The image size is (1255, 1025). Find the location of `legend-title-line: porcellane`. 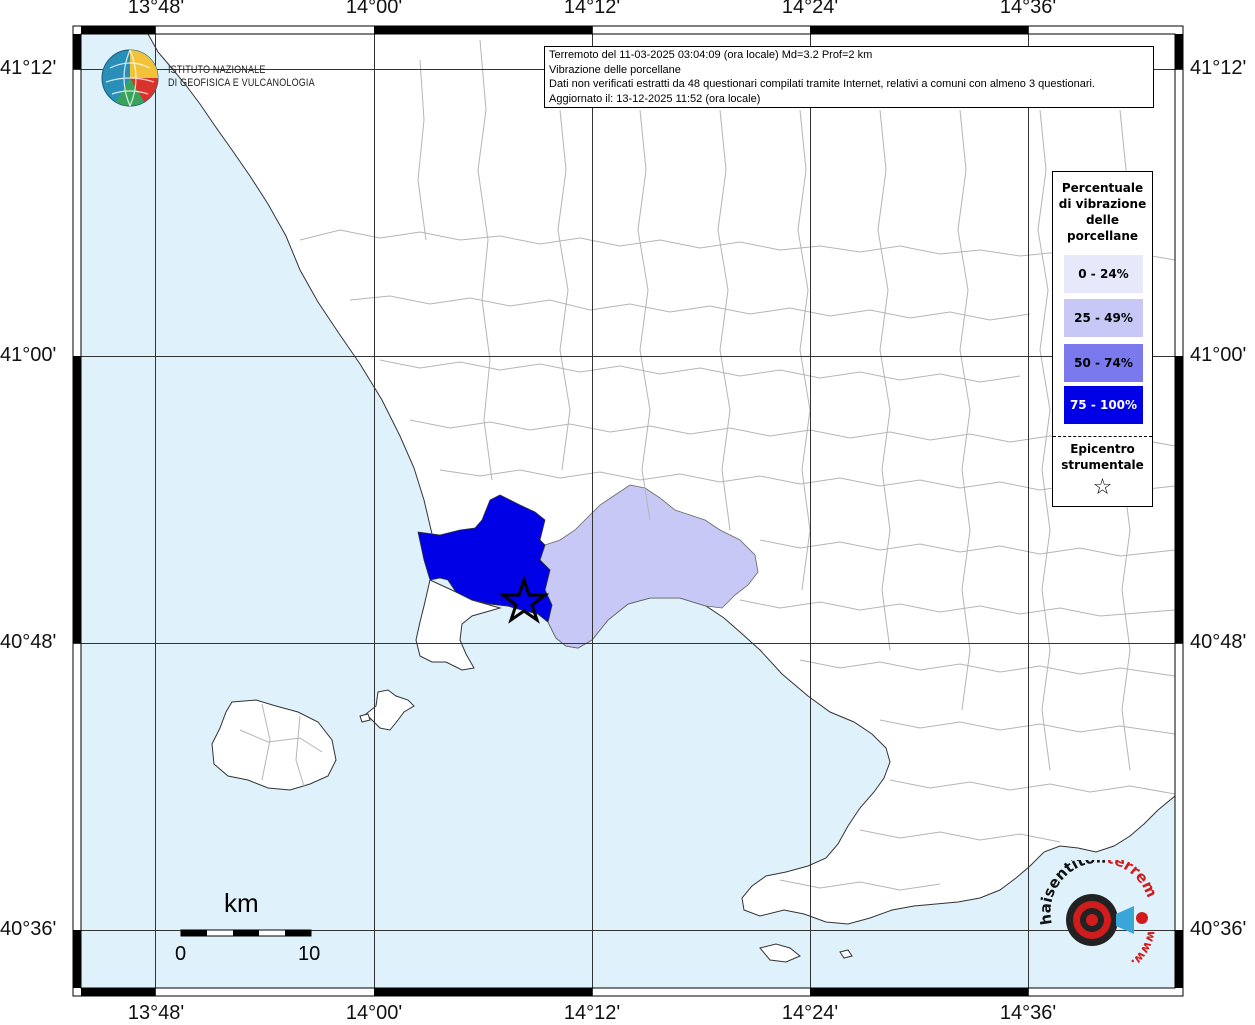

legend-title-line: porcellane is located at coordinates (1102, 236).